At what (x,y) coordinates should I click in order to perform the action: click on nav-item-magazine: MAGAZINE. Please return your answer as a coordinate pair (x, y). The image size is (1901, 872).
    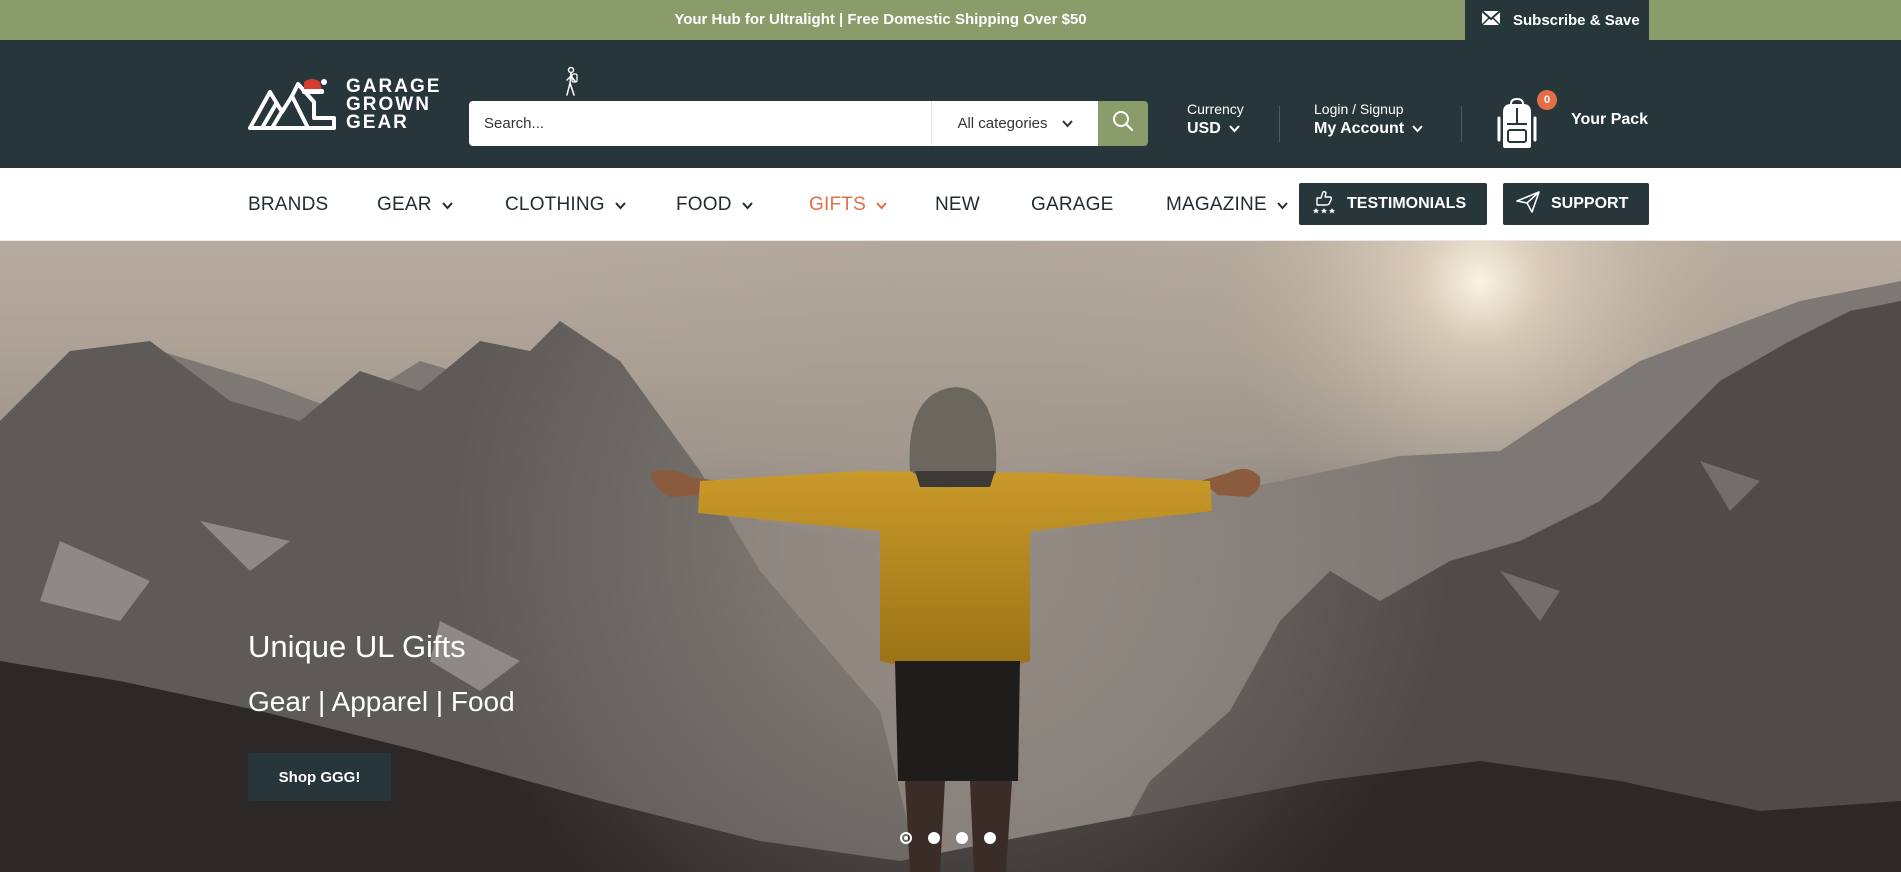
    Looking at the image, I should click on (1227, 204).